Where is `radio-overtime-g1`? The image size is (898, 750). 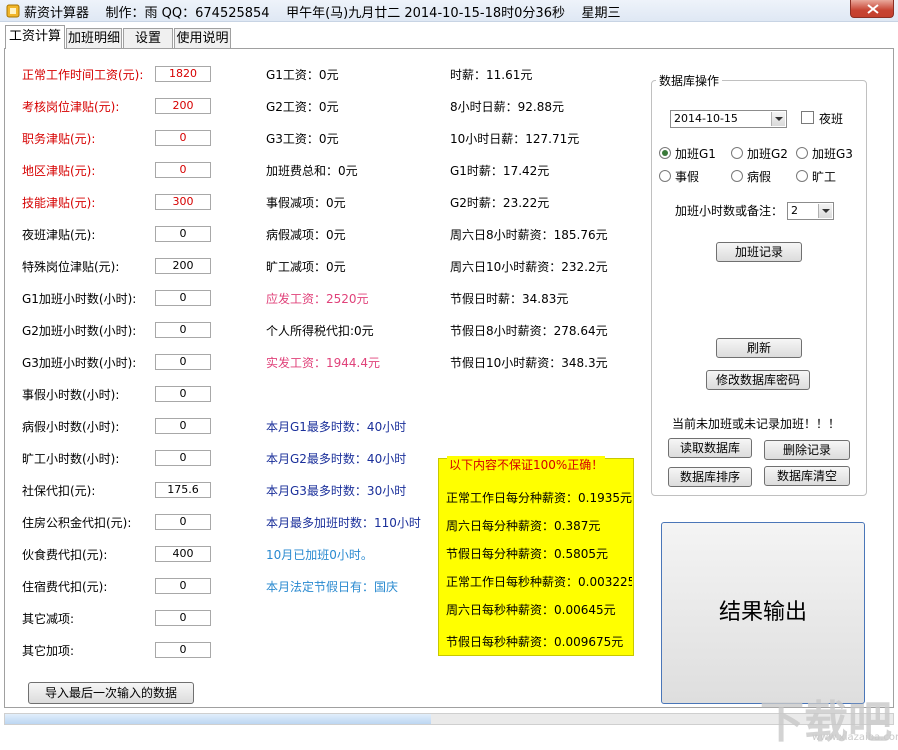 radio-overtime-g1 is located at coordinates (665, 153).